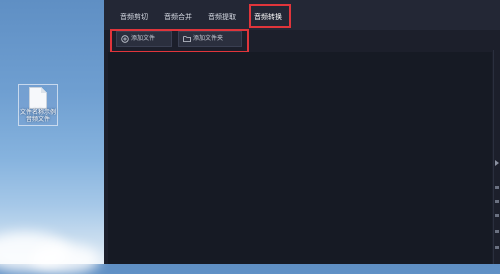  I want to click on toolbar-highlight, so click(179, 41).